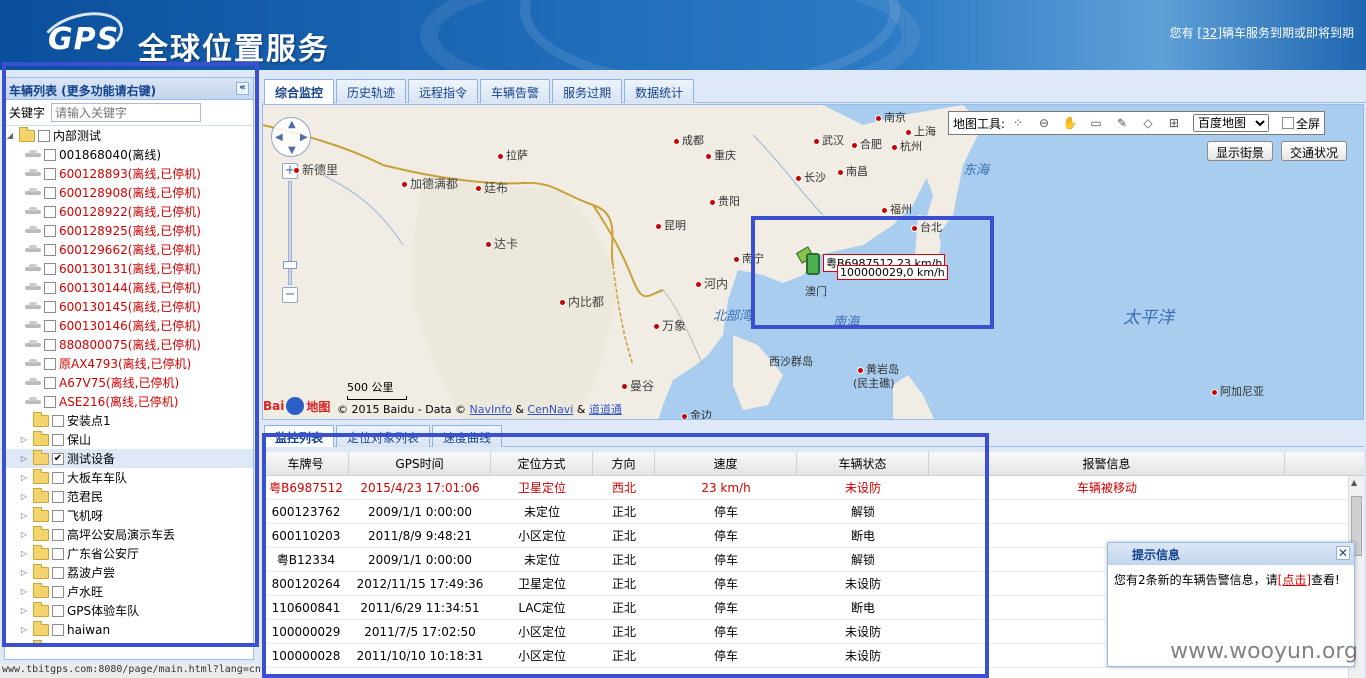 Image resolution: width=1366 pixels, height=678 pixels. Describe the element at coordinates (1313, 151) in the screenshot. I see `traffic-button: 交通状况` at that location.